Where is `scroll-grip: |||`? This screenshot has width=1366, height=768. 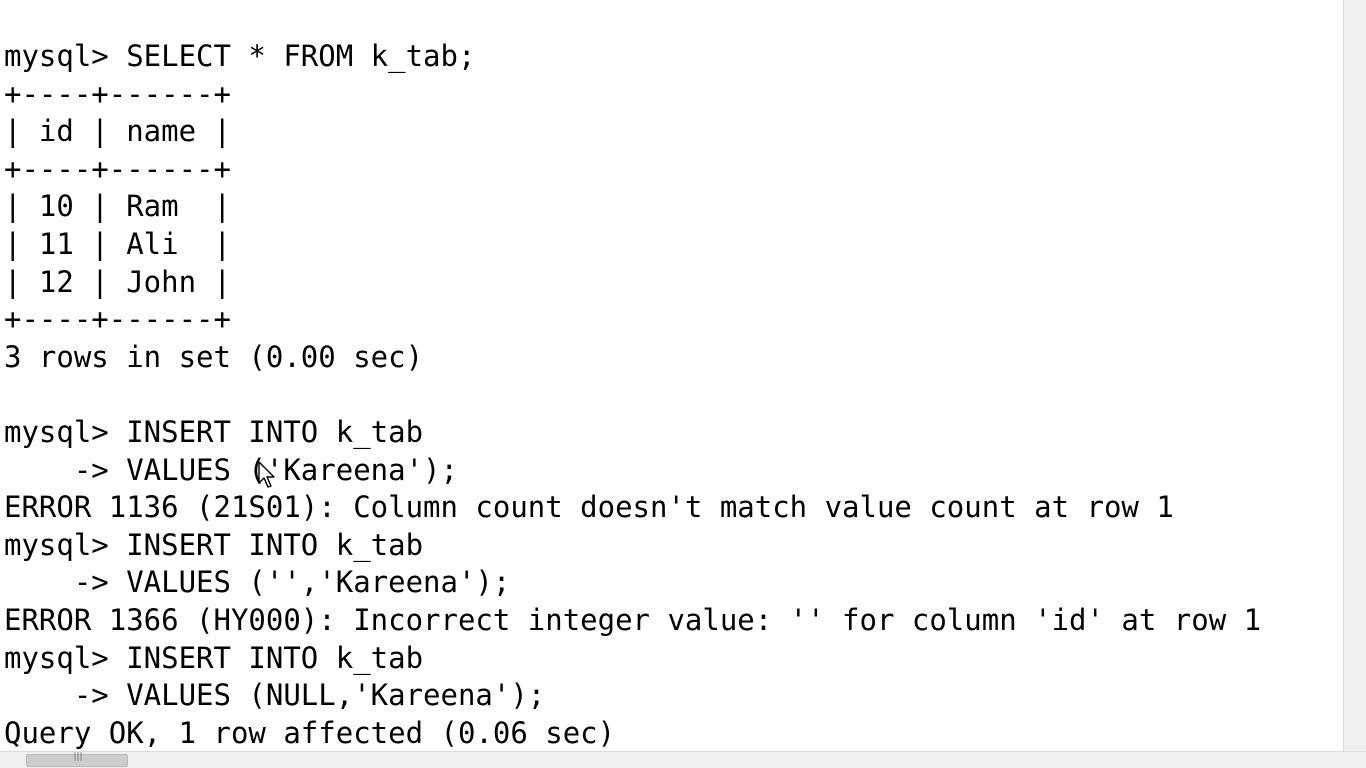 scroll-grip: ||| is located at coordinates (78, 757).